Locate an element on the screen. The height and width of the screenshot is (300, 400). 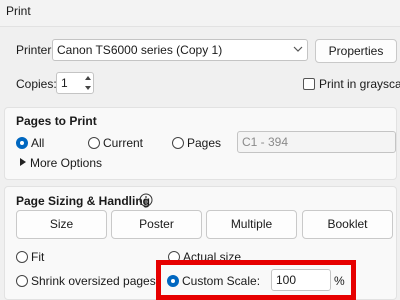
custom-scale-input: 100 is located at coordinates (301, 280).